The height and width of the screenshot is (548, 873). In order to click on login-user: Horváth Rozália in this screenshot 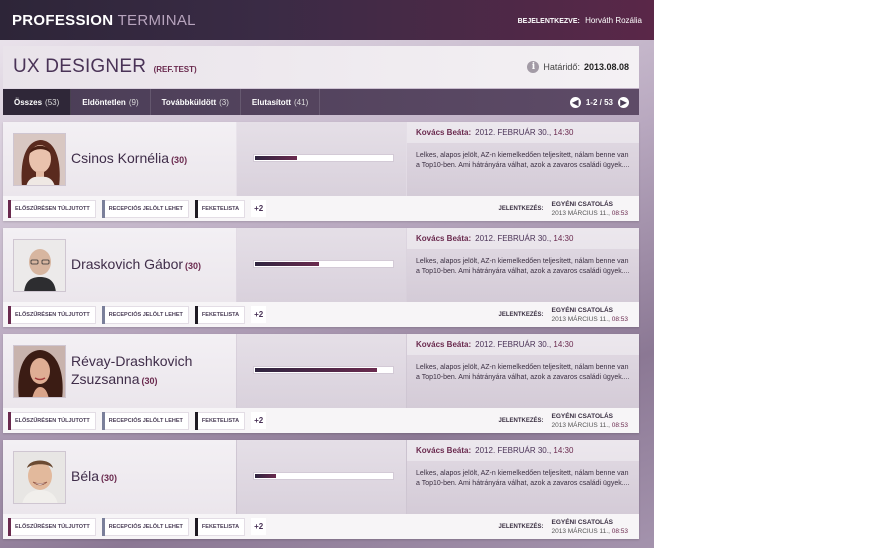, I will do `click(613, 20)`.